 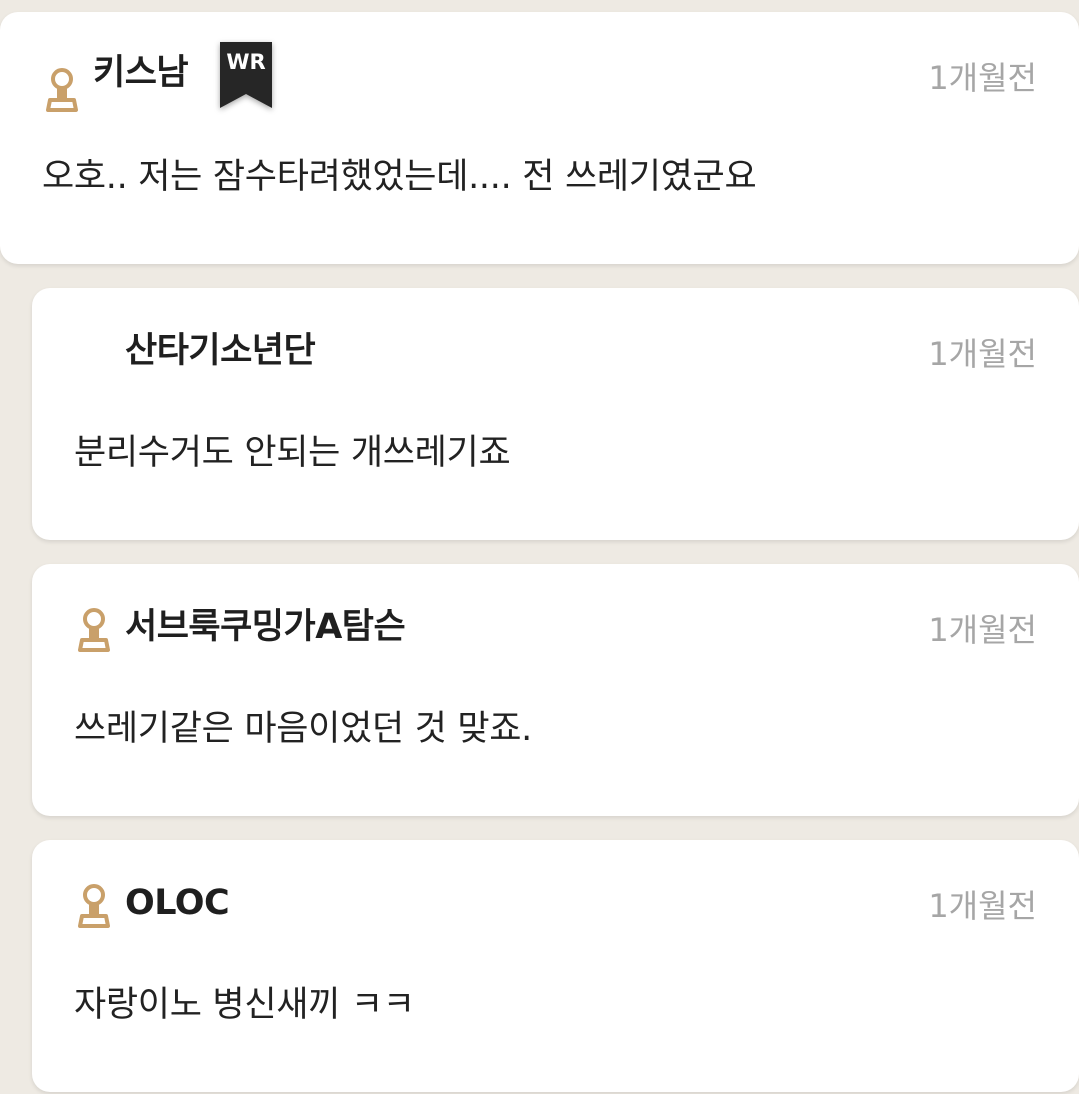 I want to click on writer-badge: WR, so click(x=246, y=75).